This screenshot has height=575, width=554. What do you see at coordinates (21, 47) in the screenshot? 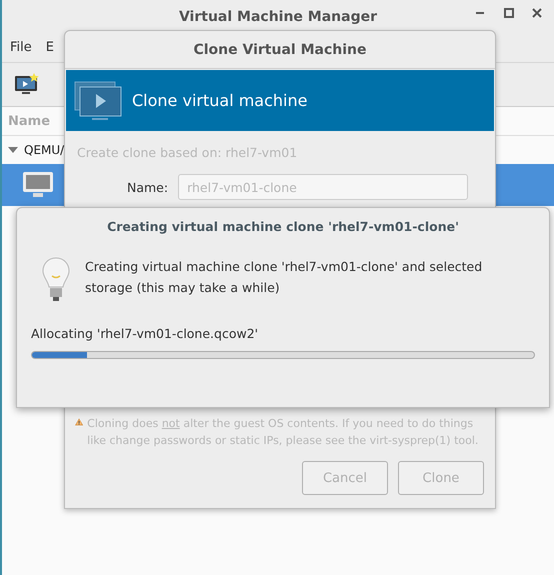
I see `menu-item: File` at bounding box center [21, 47].